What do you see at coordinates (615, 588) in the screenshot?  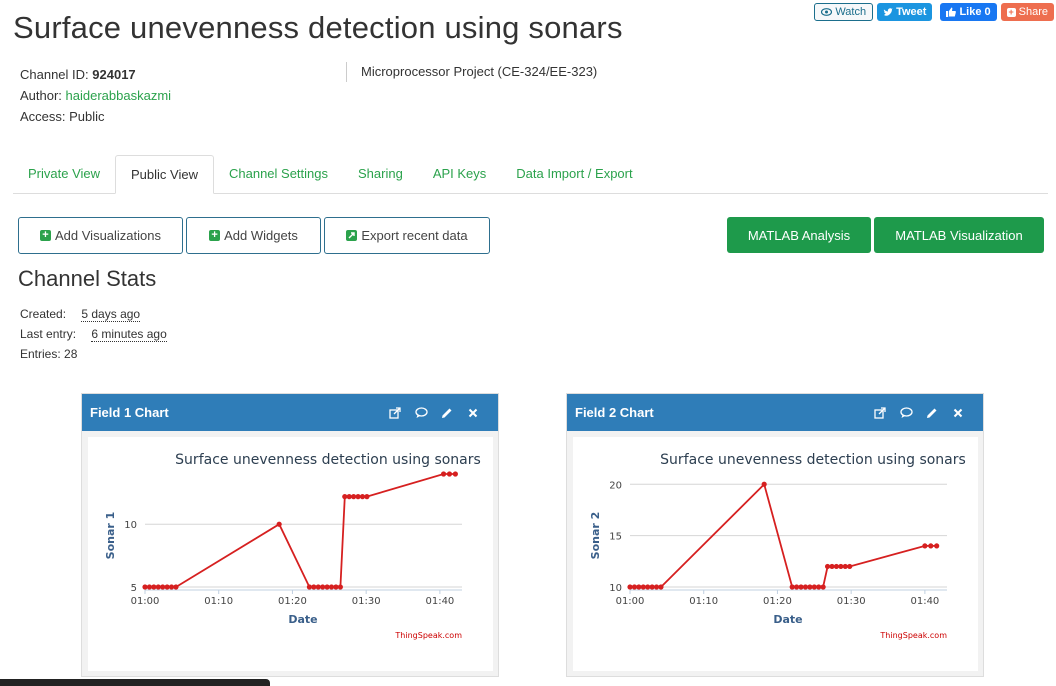 I see `y-tick-label: 10` at bounding box center [615, 588].